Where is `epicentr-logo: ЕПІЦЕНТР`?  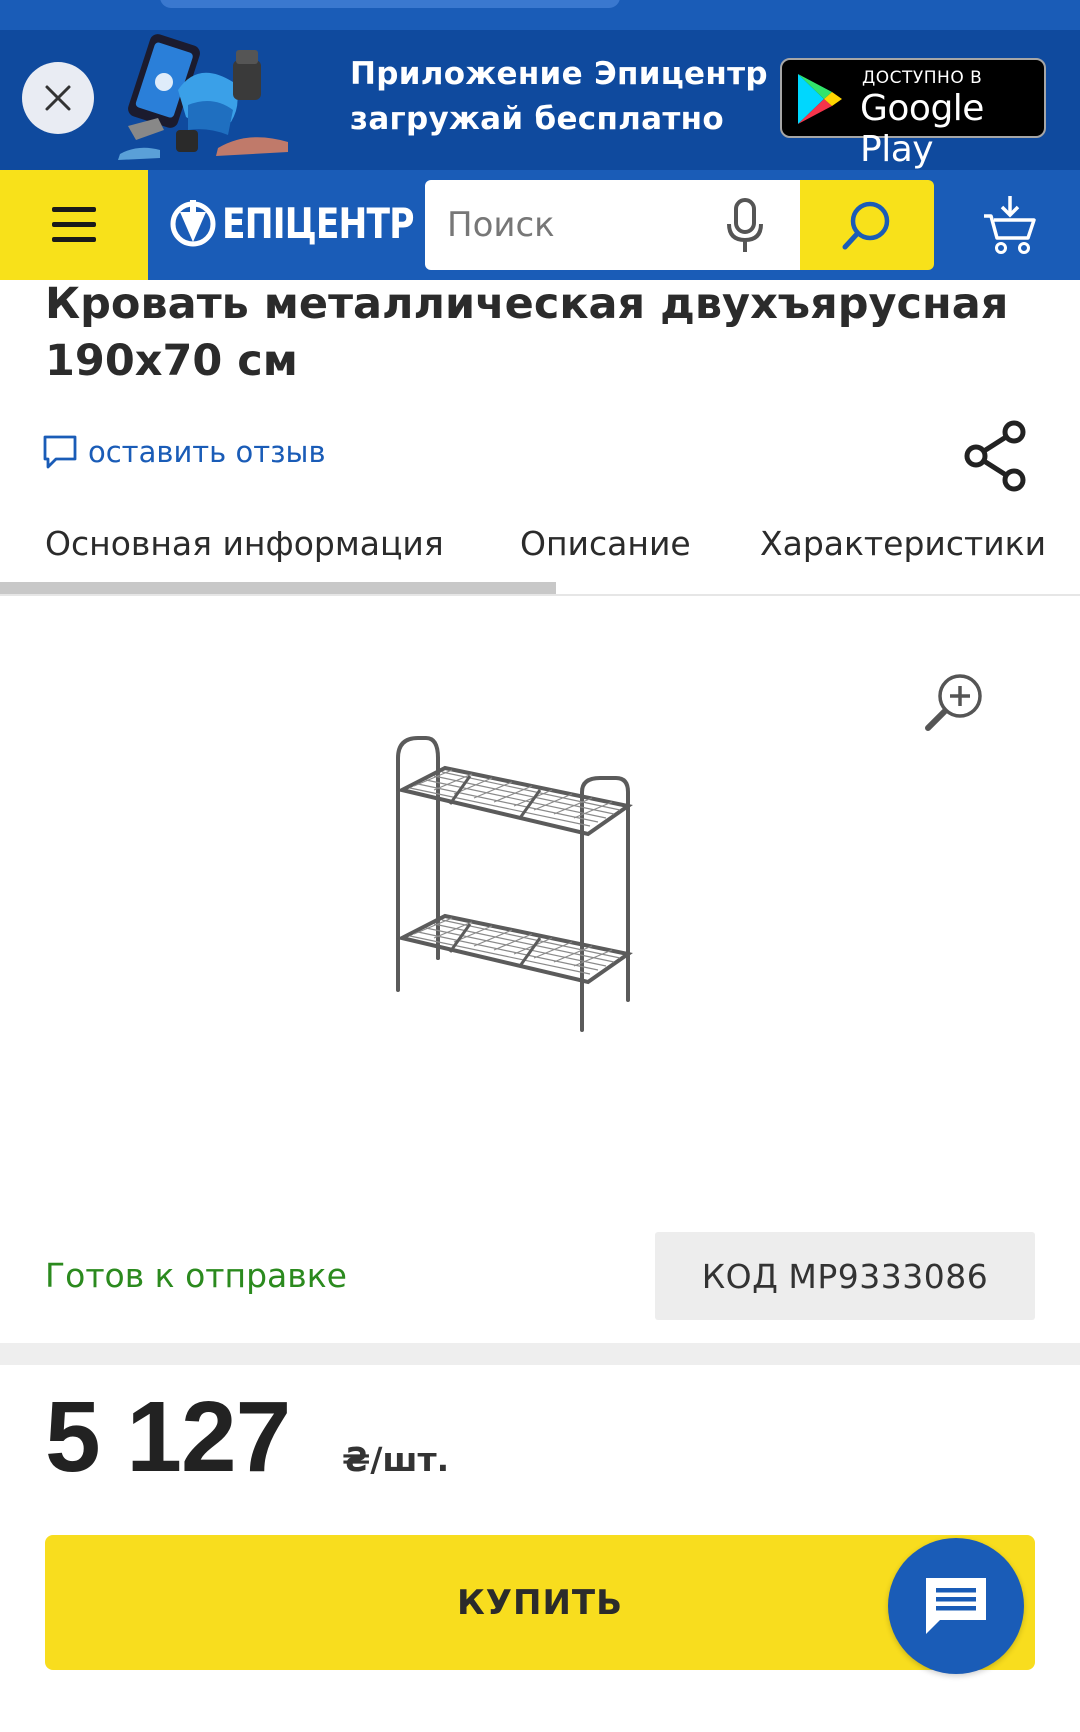 epicentr-logo: ЕПІЦЕНТР is located at coordinates (313, 223).